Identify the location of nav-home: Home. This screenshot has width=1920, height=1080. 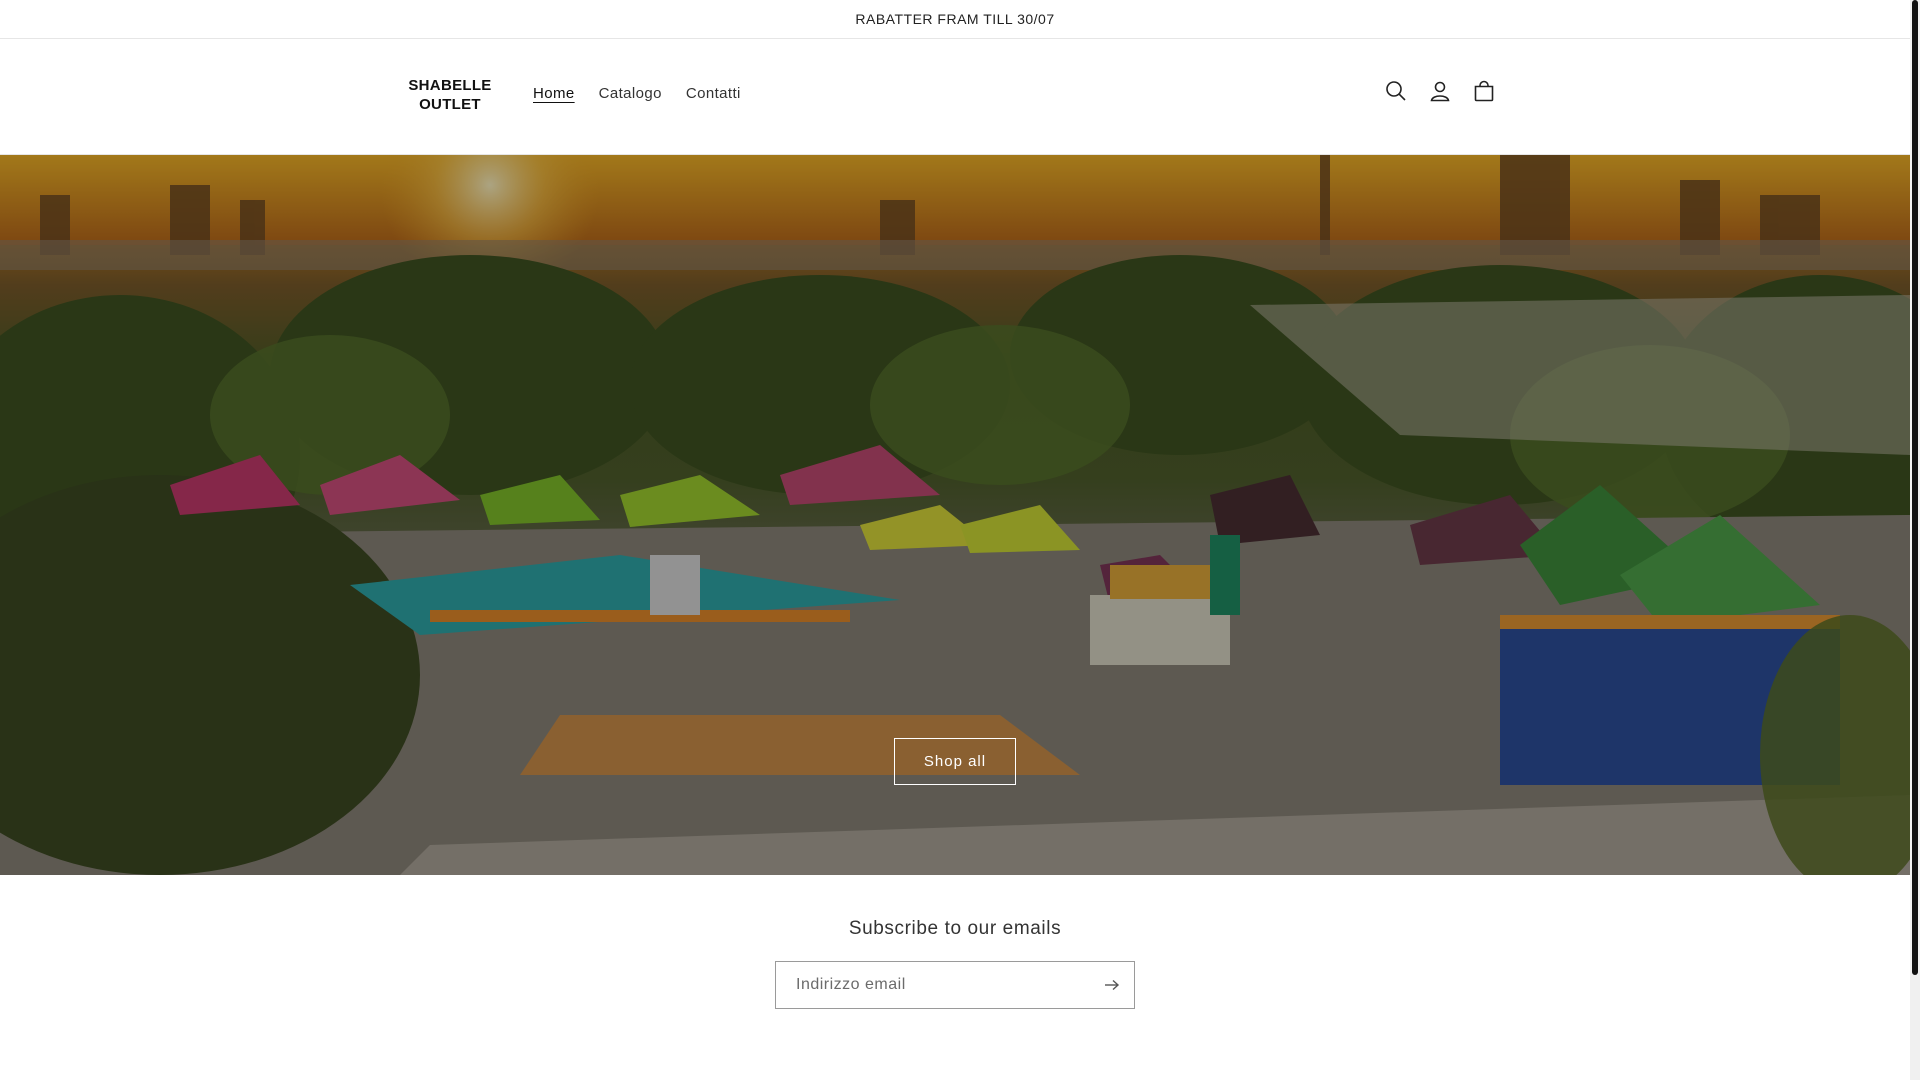
(554, 93).